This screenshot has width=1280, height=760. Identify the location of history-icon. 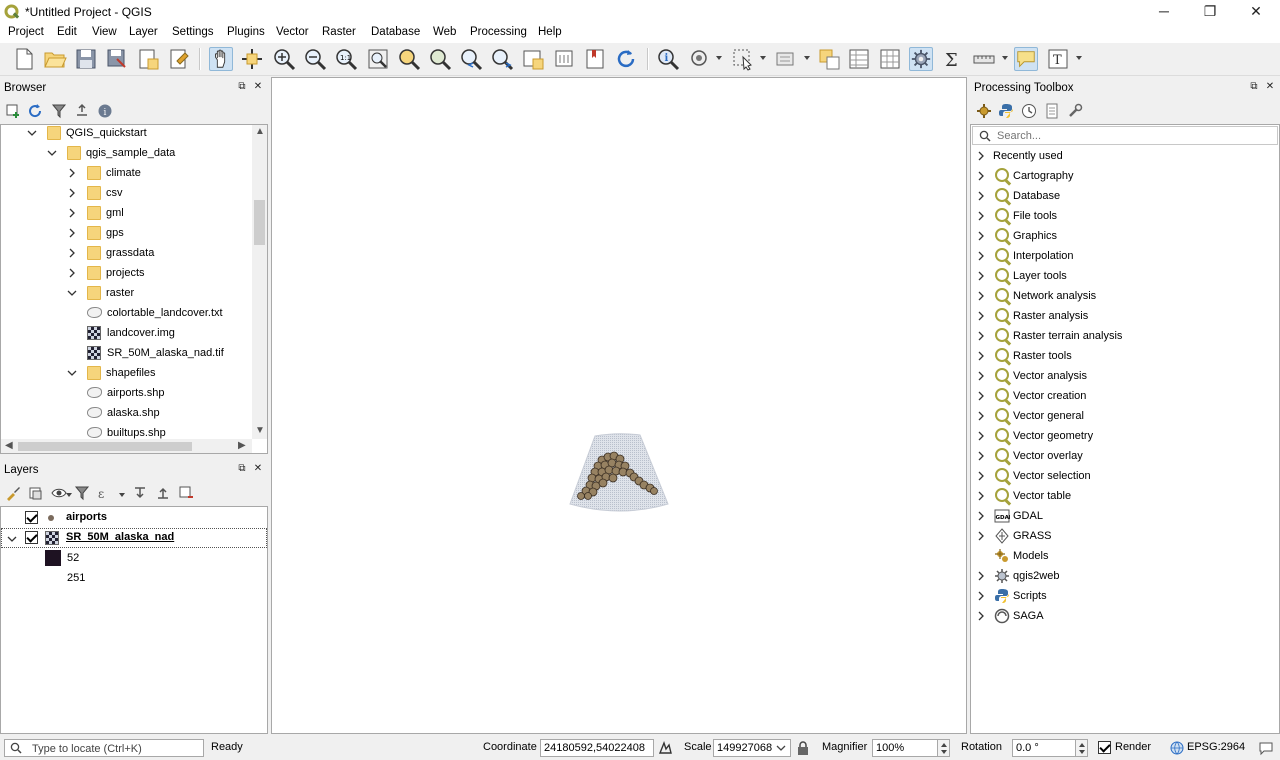
(1029, 111).